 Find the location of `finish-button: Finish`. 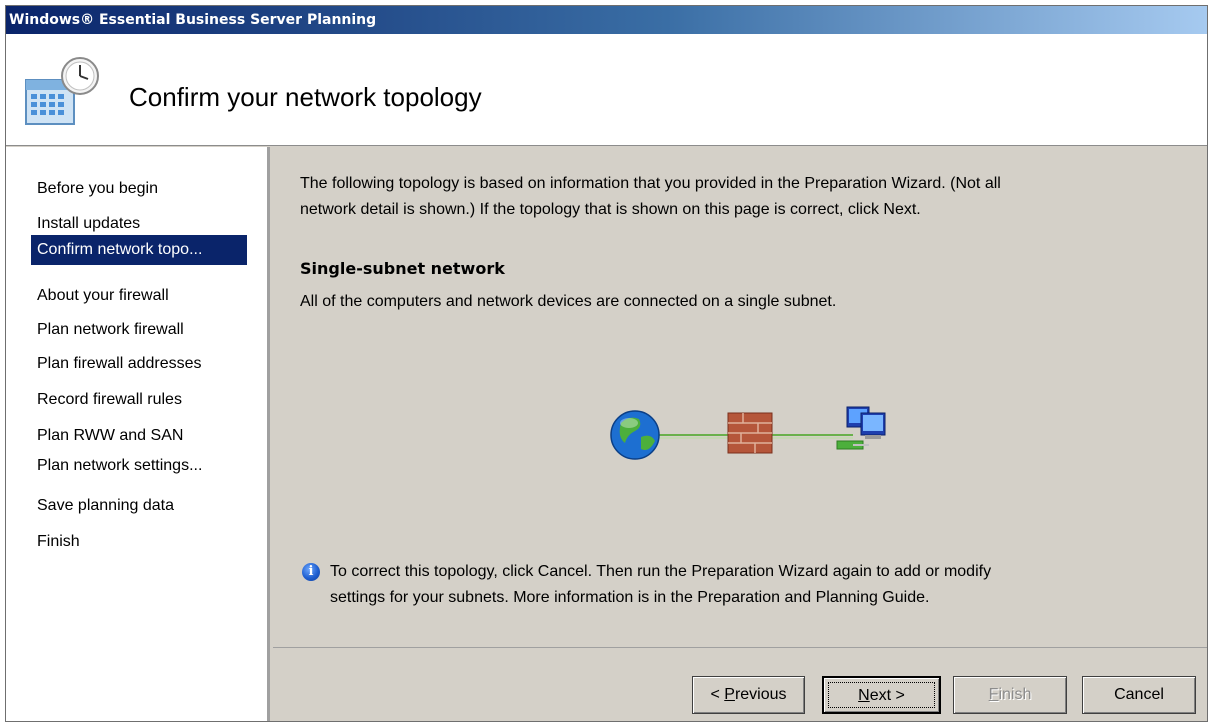

finish-button: Finish is located at coordinates (1010, 695).